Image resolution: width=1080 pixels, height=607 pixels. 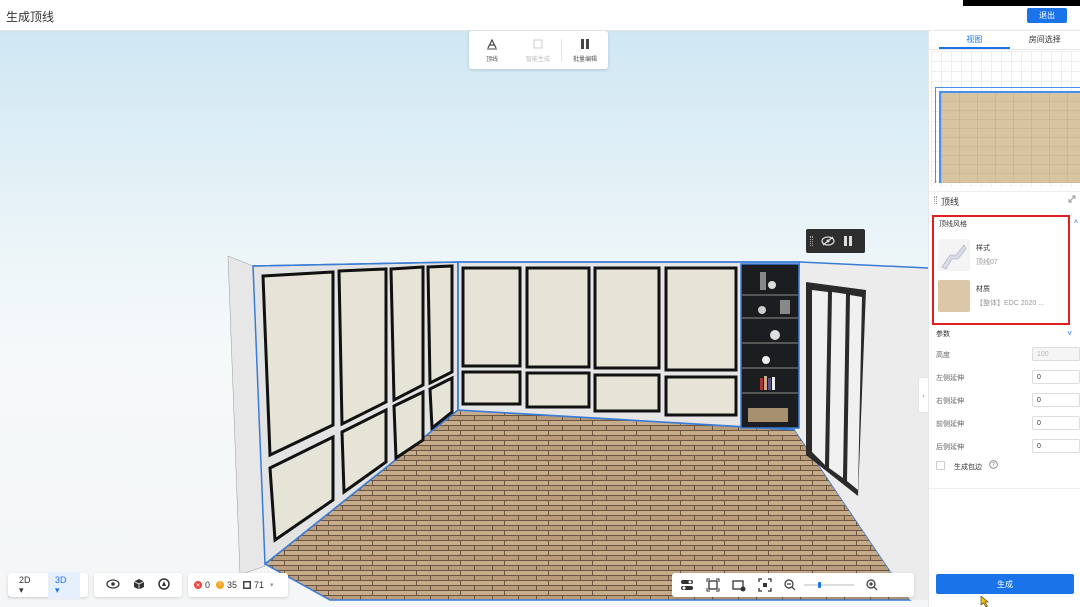 I want to click on view-tools, so click(x=138, y=585).